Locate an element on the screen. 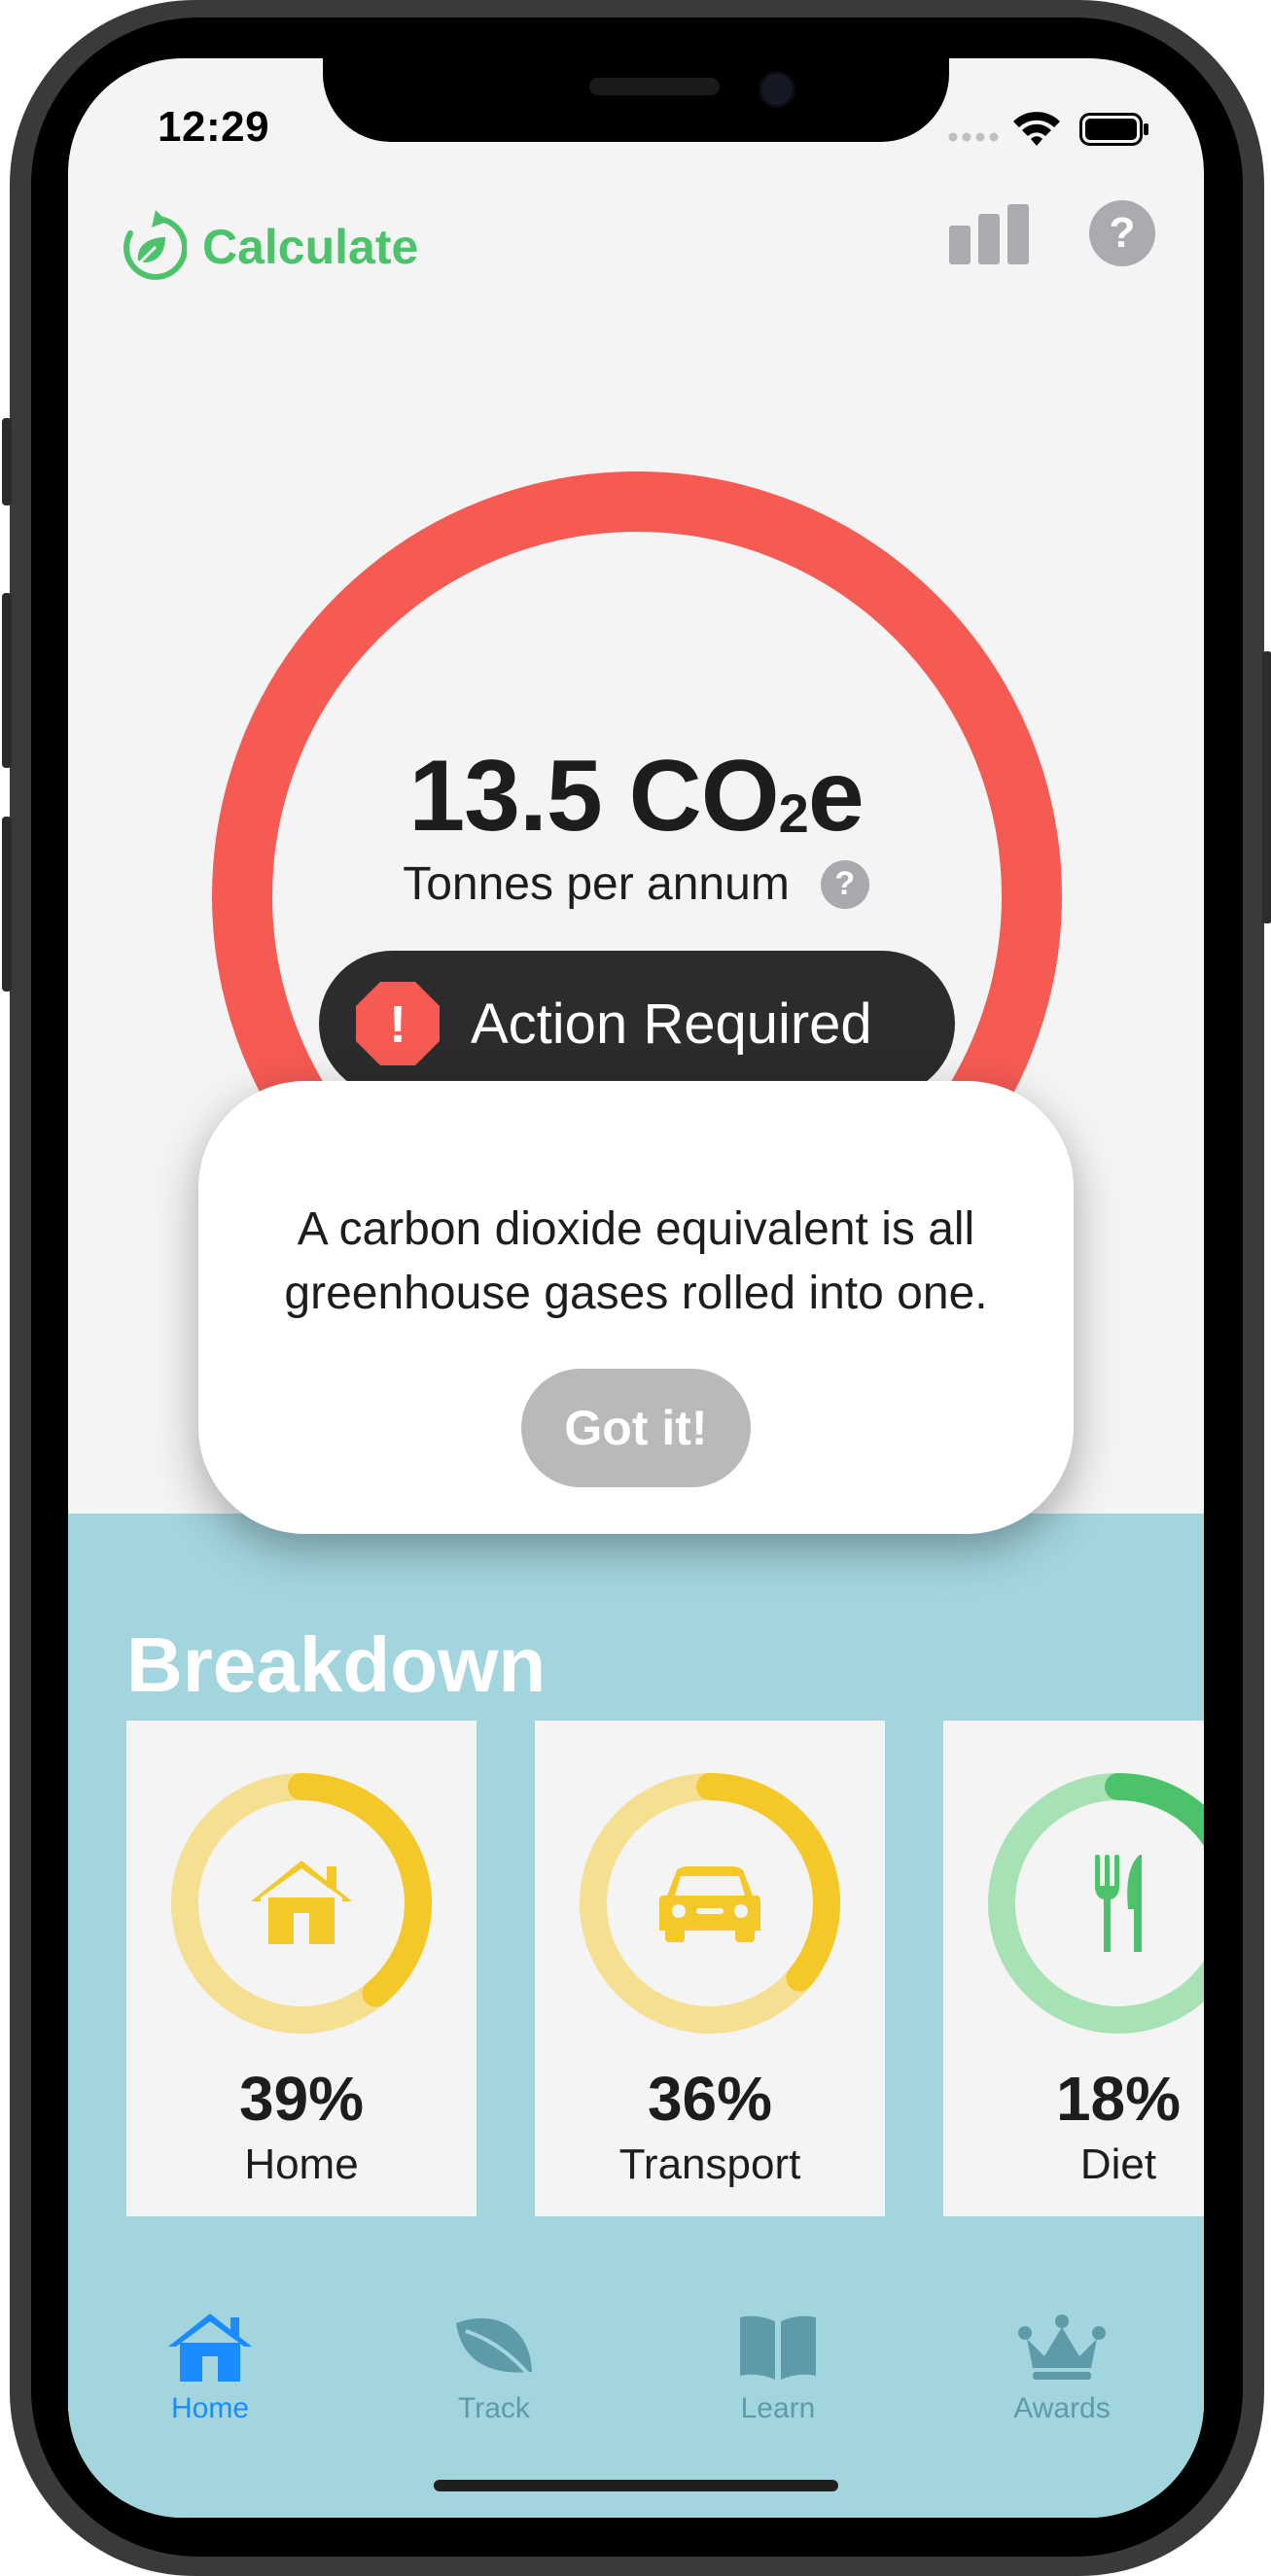  volume-up-button is located at coordinates (7, 681).